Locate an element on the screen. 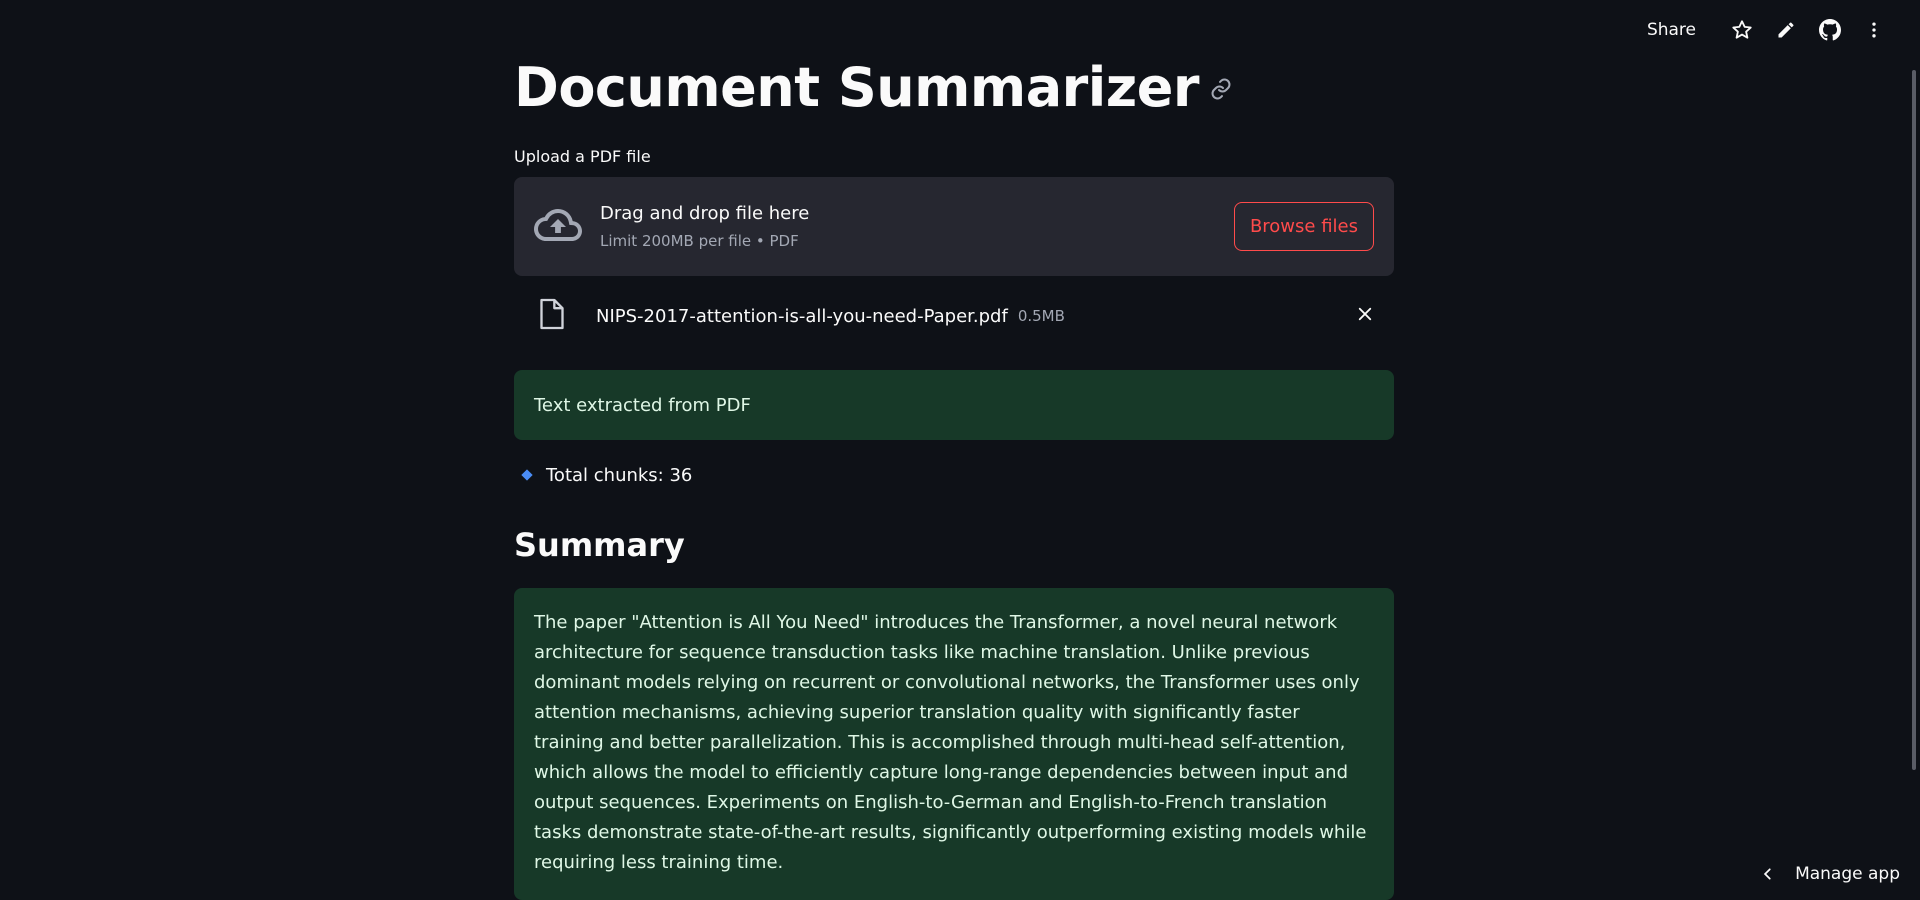 This screenshot has width=1920, height=900. close-icon is located at coordinates (1365, 316).